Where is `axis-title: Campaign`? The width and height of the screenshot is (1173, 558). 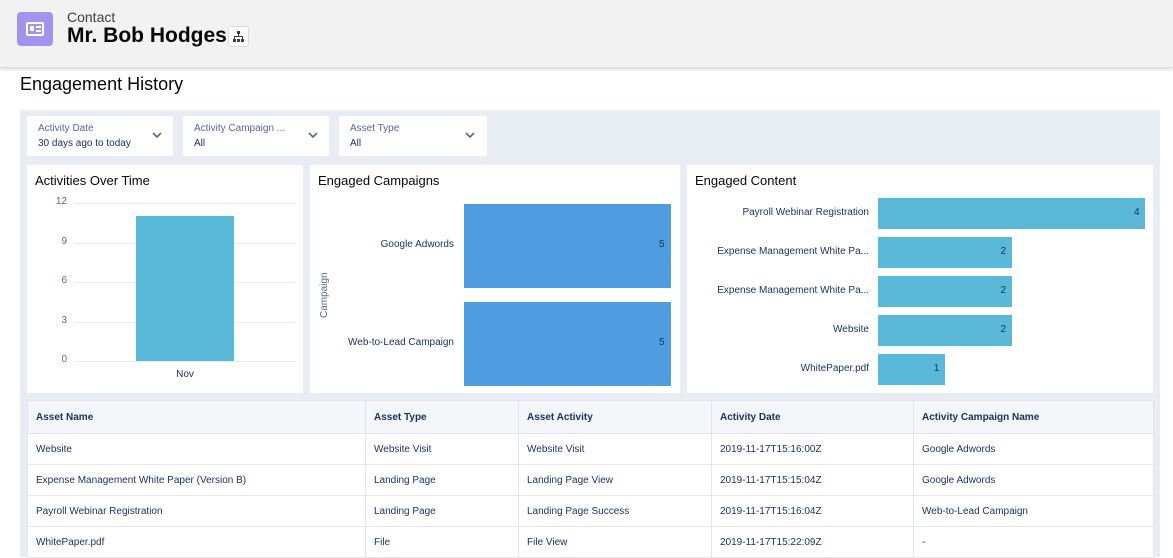 axis-title: Campaign is located at coordinates (324, 295).